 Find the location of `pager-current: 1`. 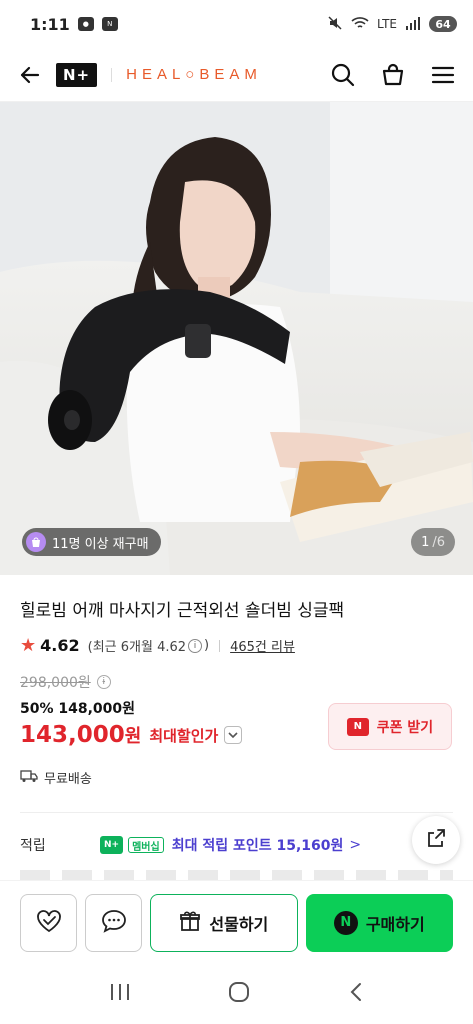

pager-current: 1 is located at coordinates (425, 542).